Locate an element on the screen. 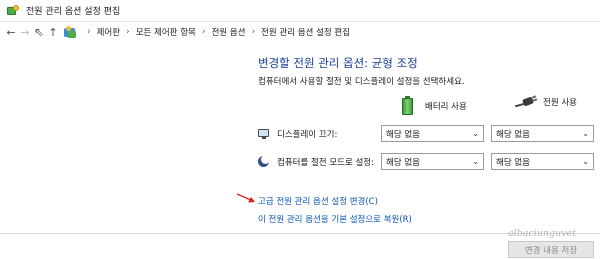 This screenshot has width=600, height=259. setting-row-display-off: 디스플레이 끄기: is located at coordinates (297, 134).